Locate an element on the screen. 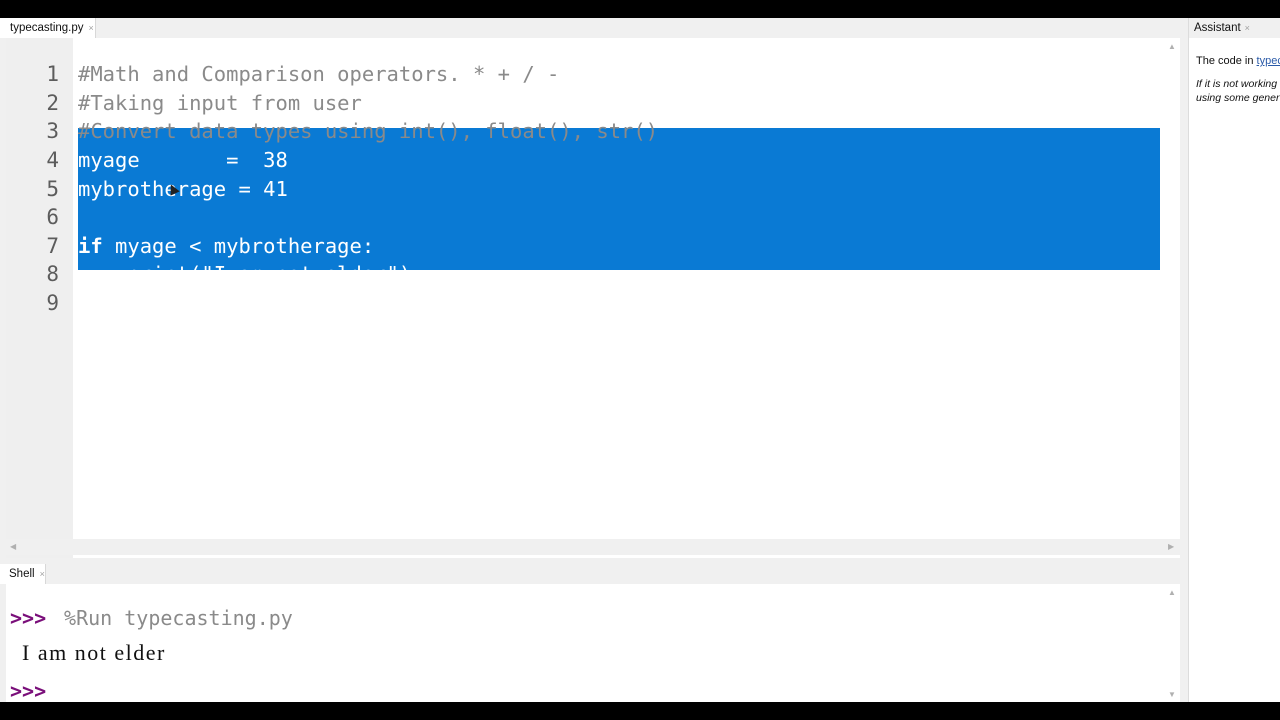  shell-tab-bar: Shell × is located at coordinates (593, 574).